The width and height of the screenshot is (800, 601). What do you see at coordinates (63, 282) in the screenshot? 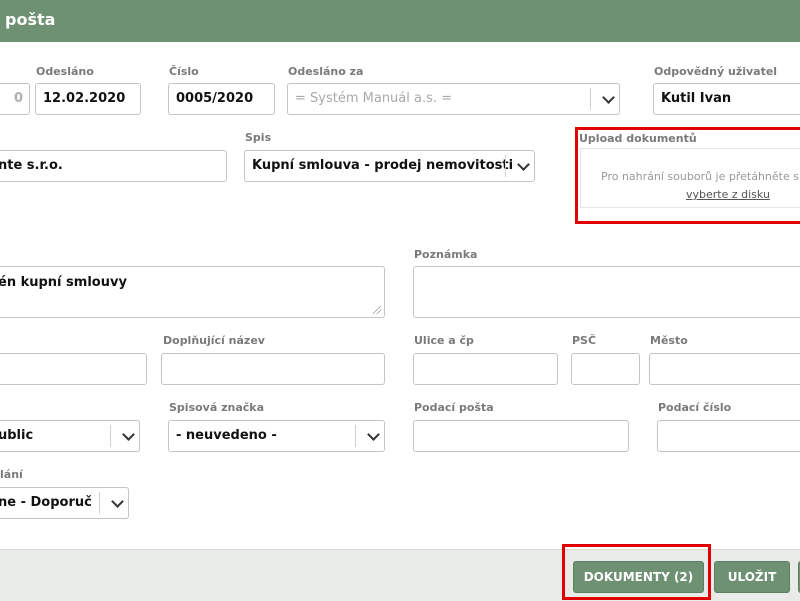
I see `subject-value: én kupní smlouvy` at bounding box center [63, 282].